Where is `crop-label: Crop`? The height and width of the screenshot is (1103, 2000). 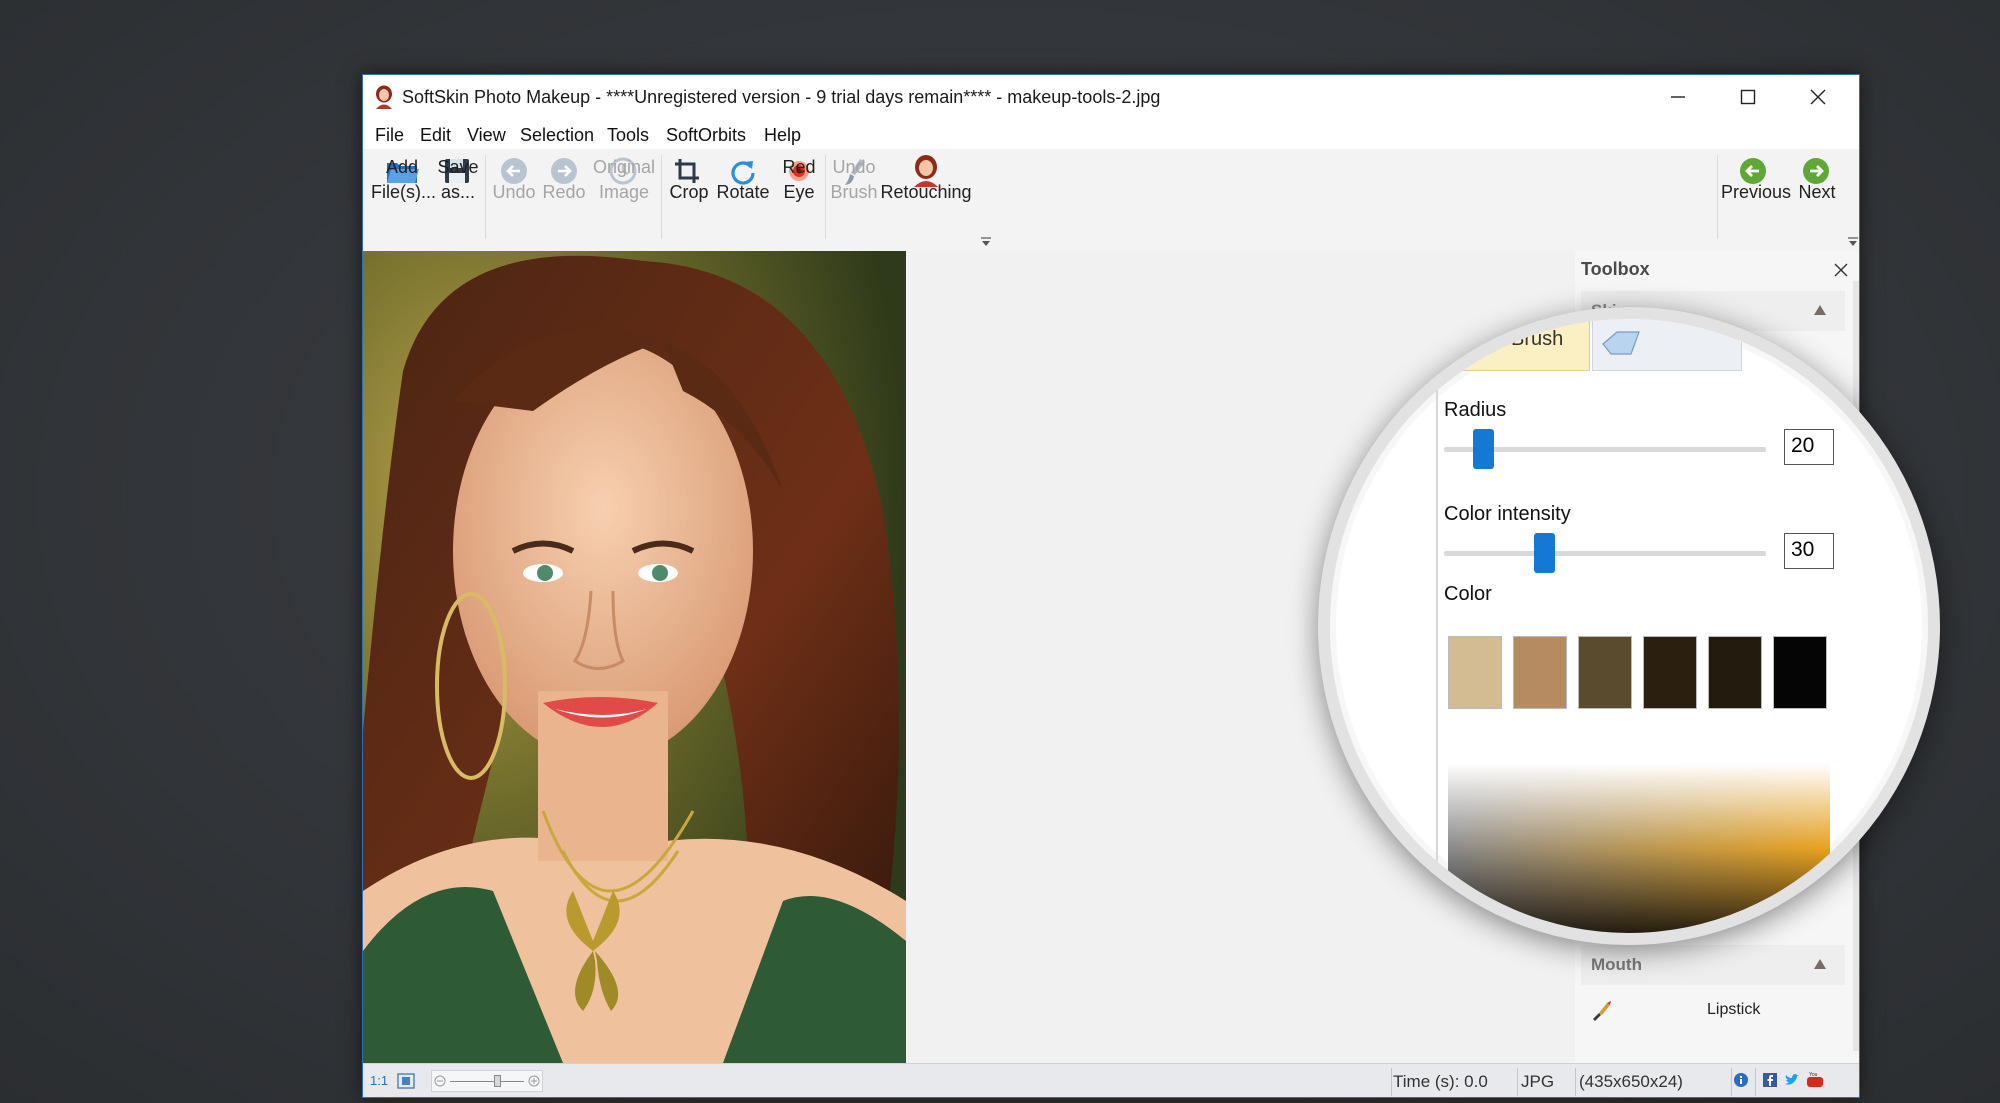
crop-label: Crop is located at coordinates (689, 192).